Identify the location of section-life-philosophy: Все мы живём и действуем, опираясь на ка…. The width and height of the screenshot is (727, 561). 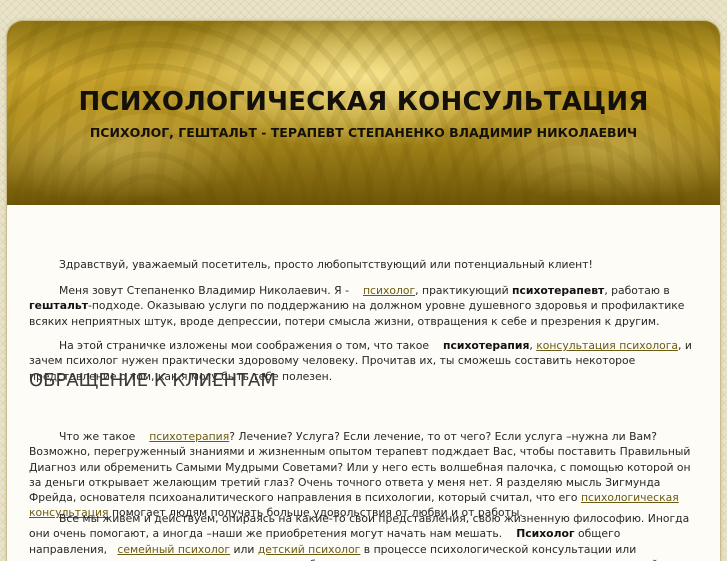
(359, 536).